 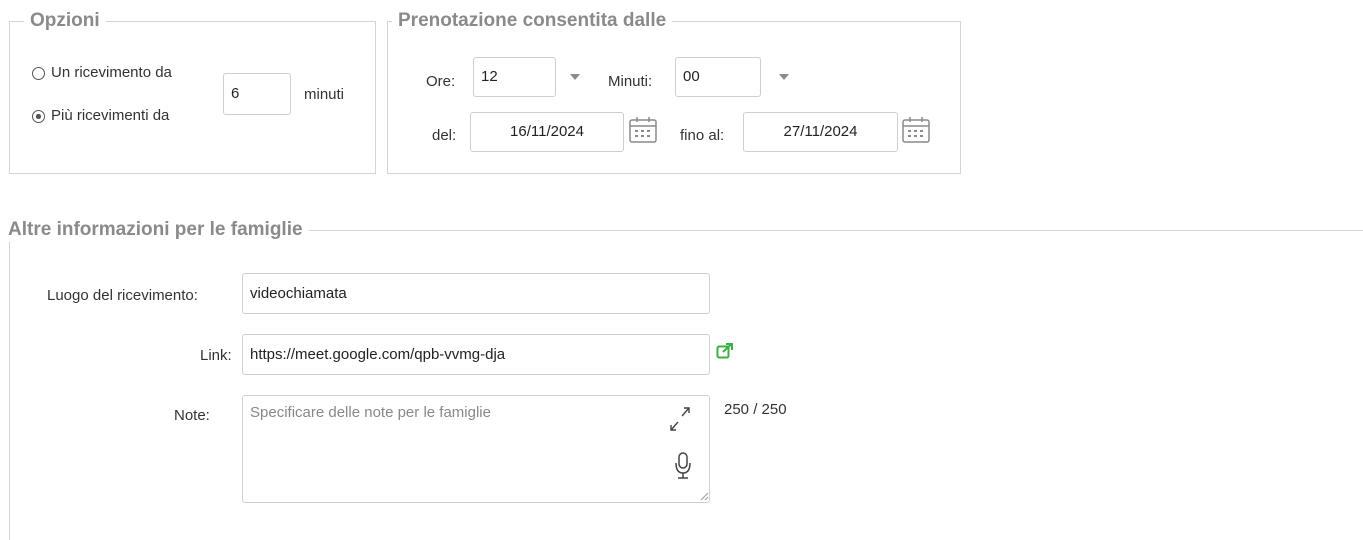 What do you see at coordinates (725, 351) in the screenshot?
I see `external-link-icon` at bounding box center [725, 351].